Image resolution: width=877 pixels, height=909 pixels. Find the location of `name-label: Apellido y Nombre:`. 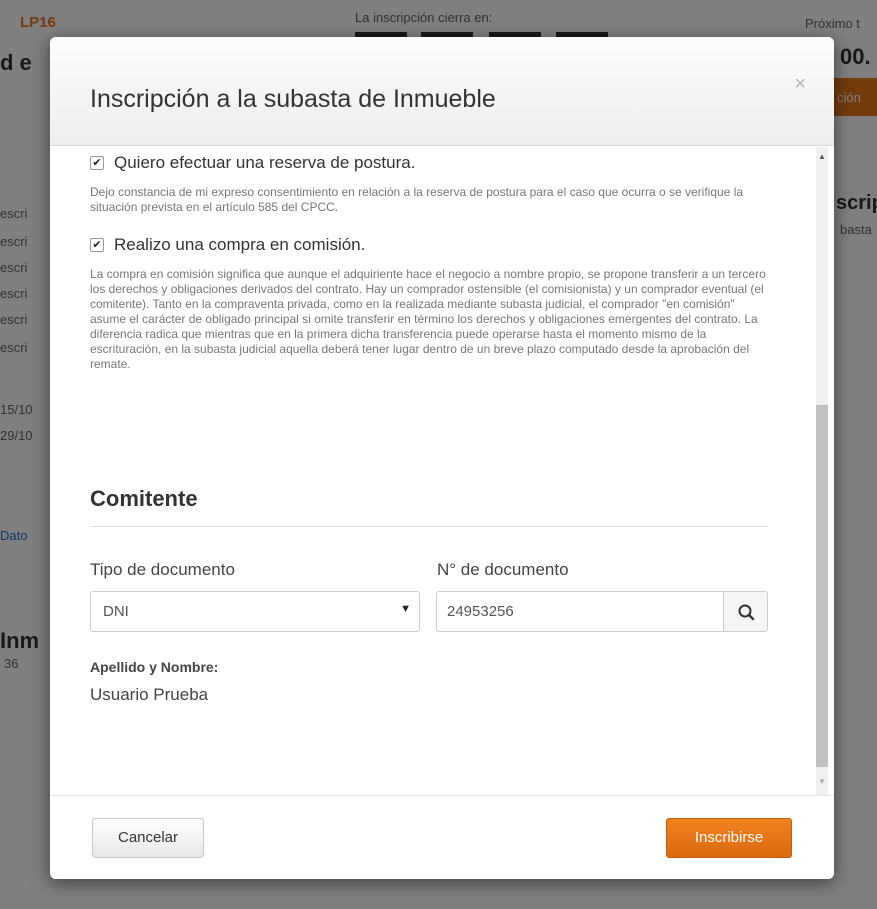

name-label: Apellido y Nombre: is located at coordinates (154, 667).